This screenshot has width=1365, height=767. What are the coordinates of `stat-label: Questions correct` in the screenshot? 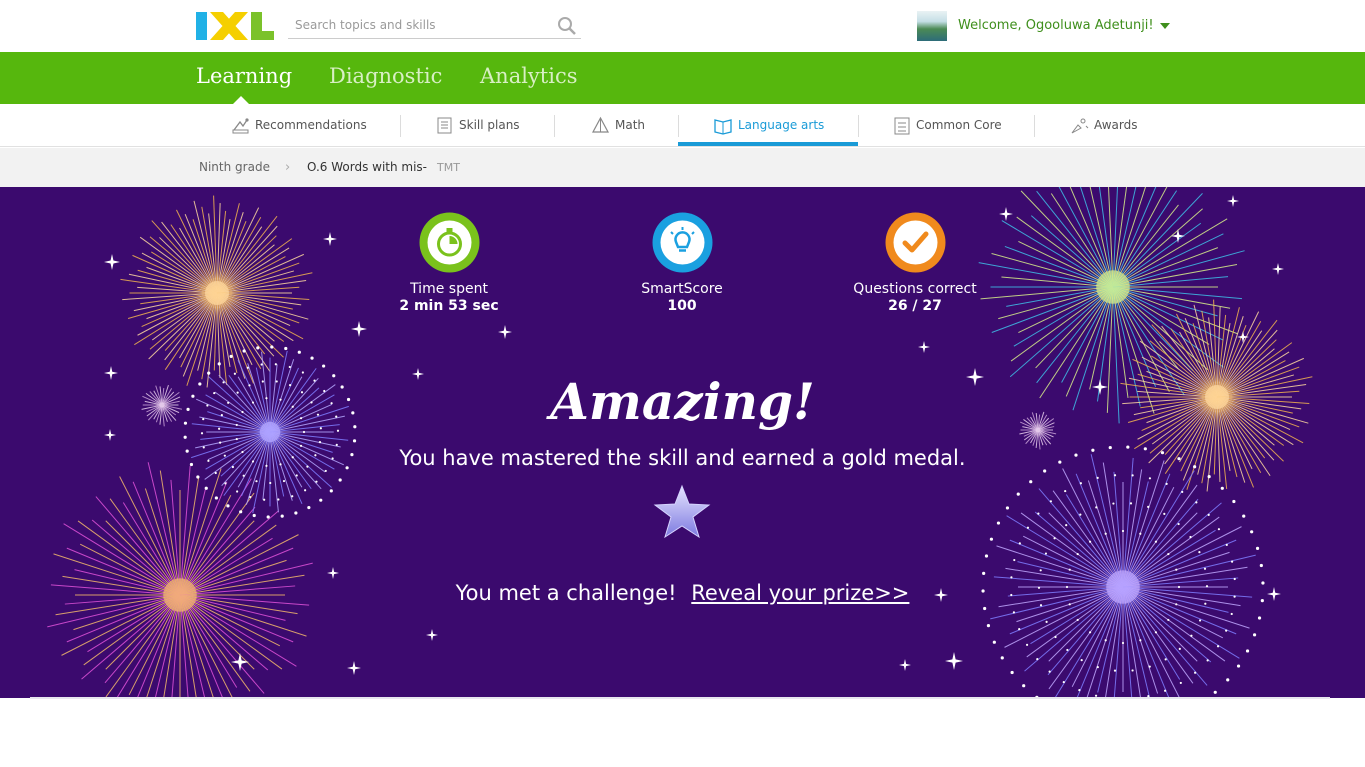 It's located at (915, 289).